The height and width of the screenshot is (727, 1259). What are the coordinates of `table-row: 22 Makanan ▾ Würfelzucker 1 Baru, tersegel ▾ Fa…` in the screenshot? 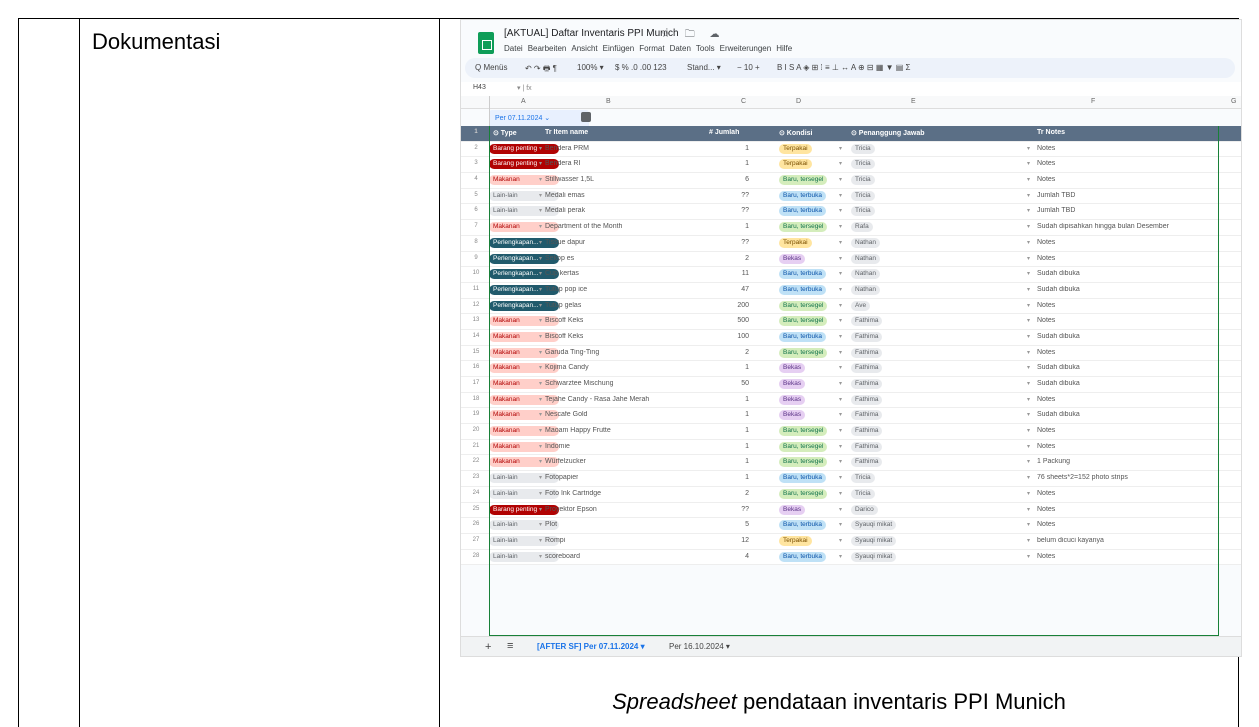 It's located at (851, 463).